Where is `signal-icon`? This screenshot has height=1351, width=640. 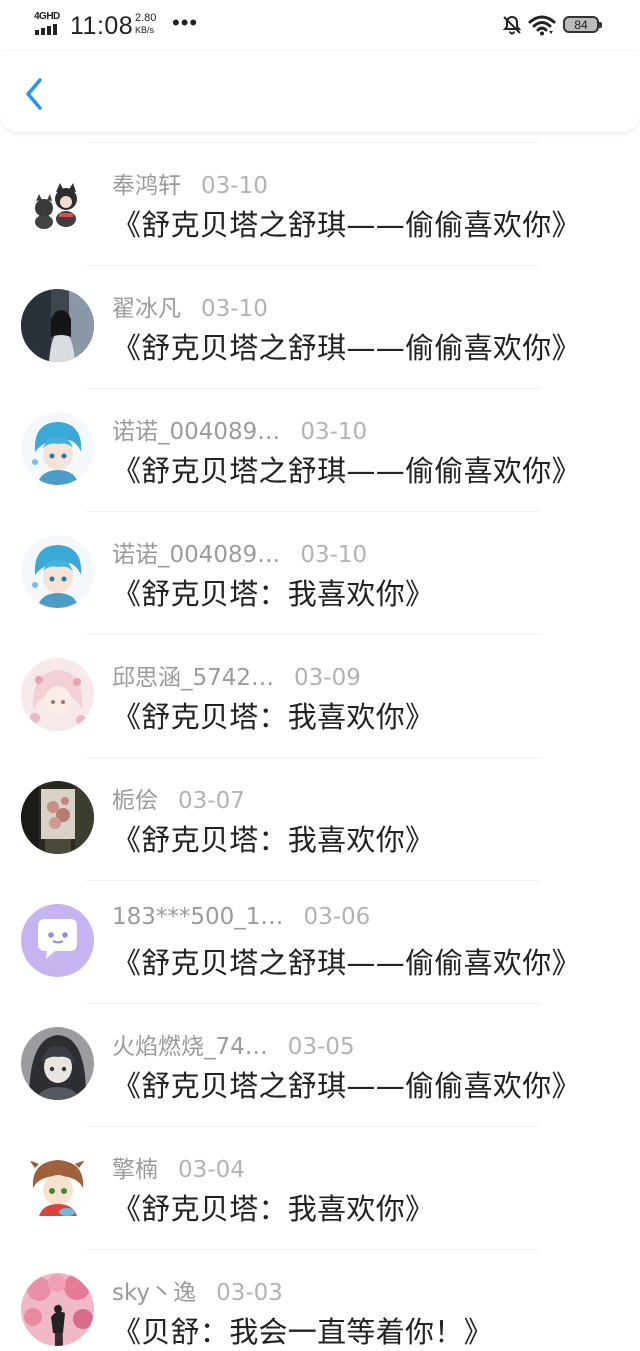
signal-icon is located at coordinates (46, 29).